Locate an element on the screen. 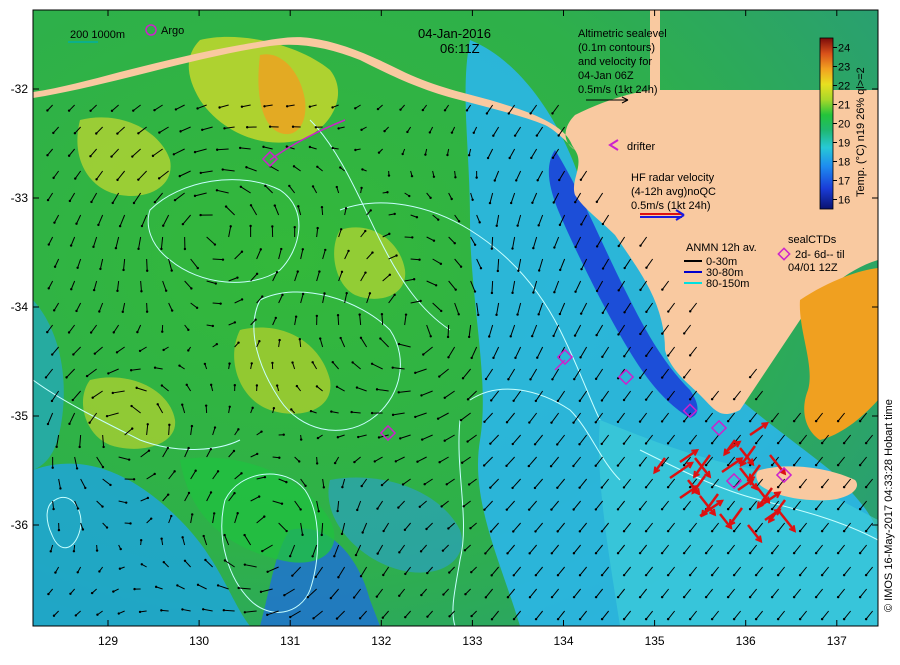 The image size is (900, 665). map-time: 06:11Z is located at coordinates (460, 48).